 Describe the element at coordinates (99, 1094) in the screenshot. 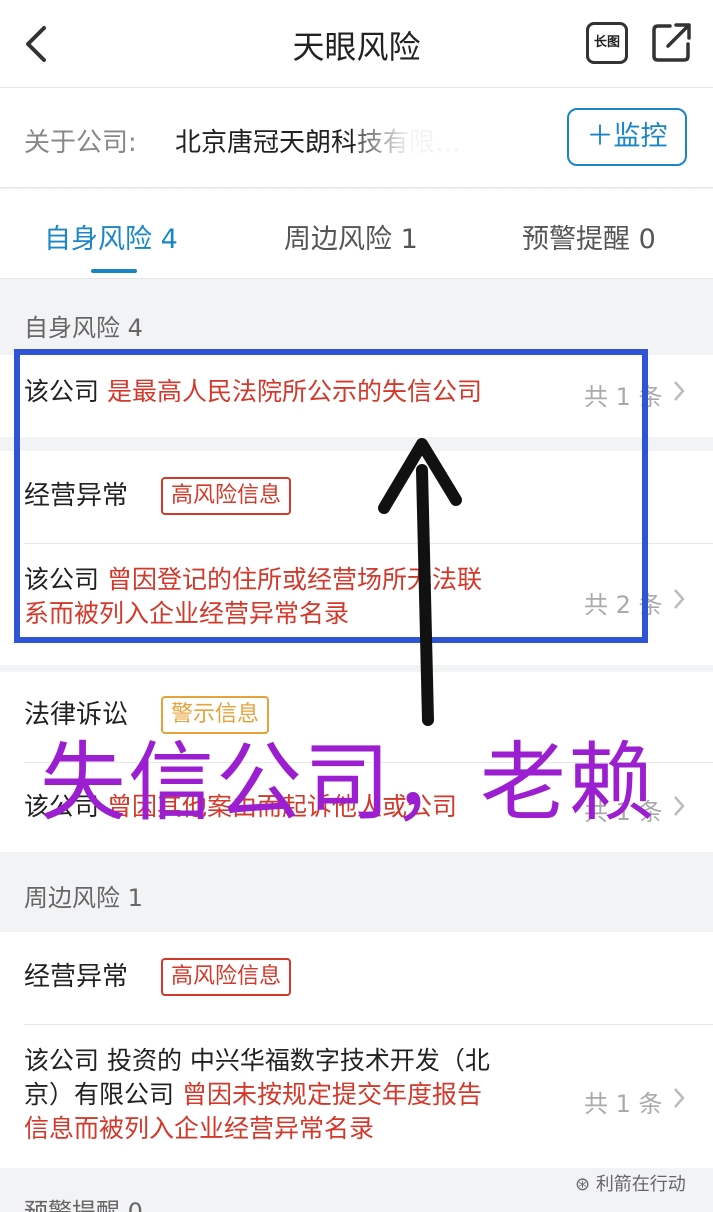

I see `item-line2-company: 京）有限公司` at that location.